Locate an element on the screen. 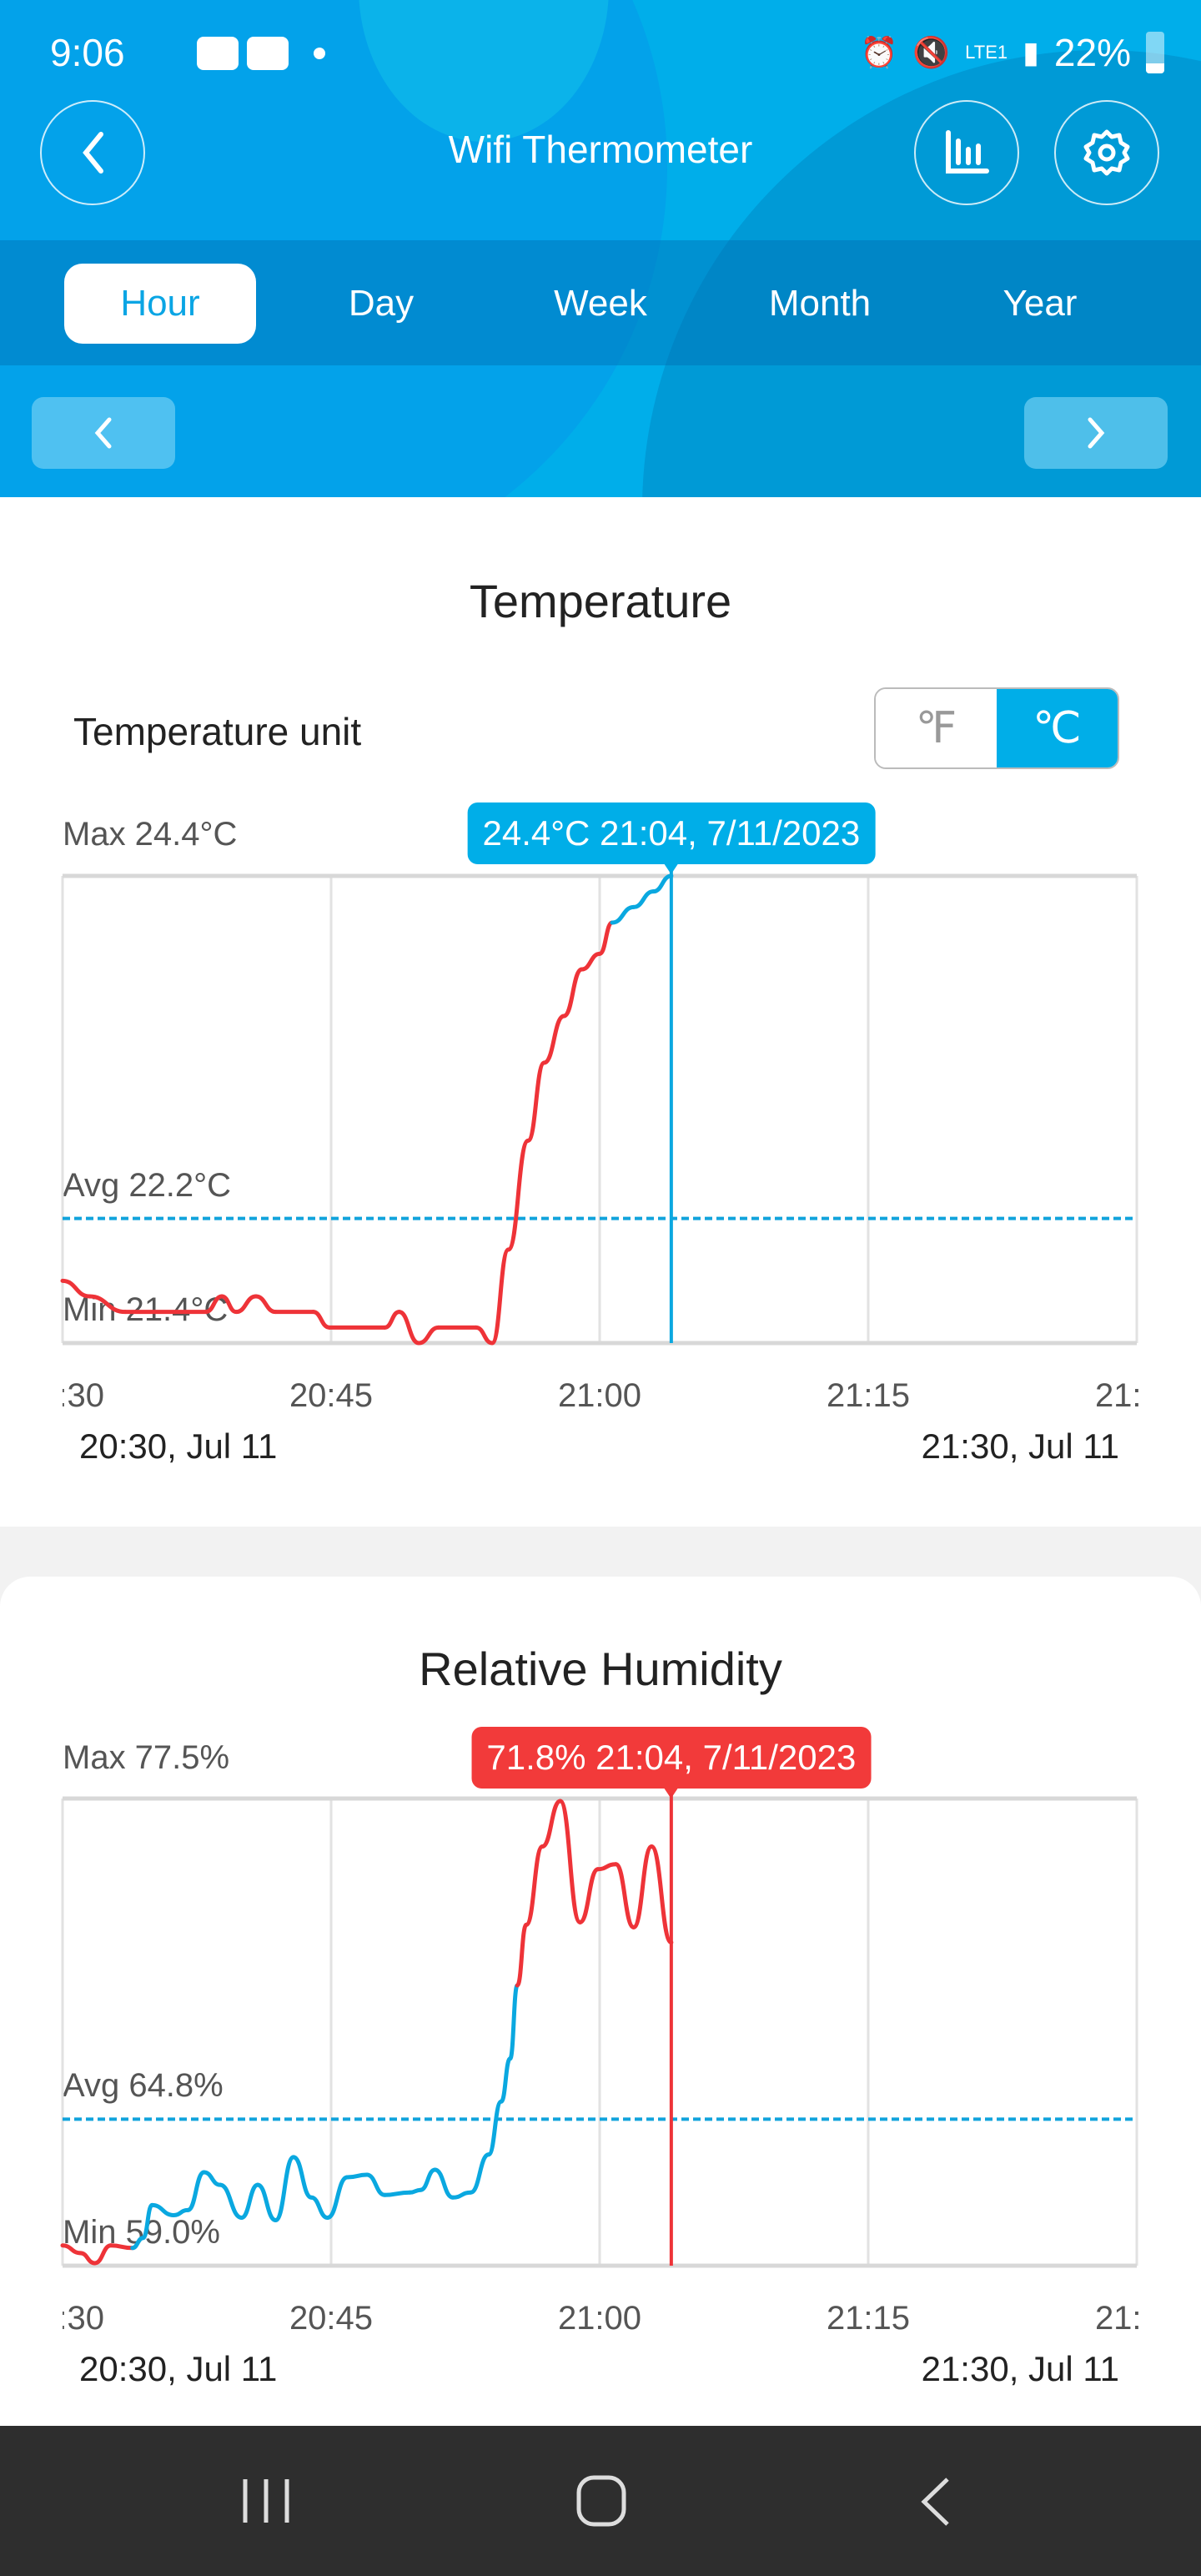 The height and width of the screenshot is (2576, 1201). tab-hour: Hour is located at coordinates (160, 304).